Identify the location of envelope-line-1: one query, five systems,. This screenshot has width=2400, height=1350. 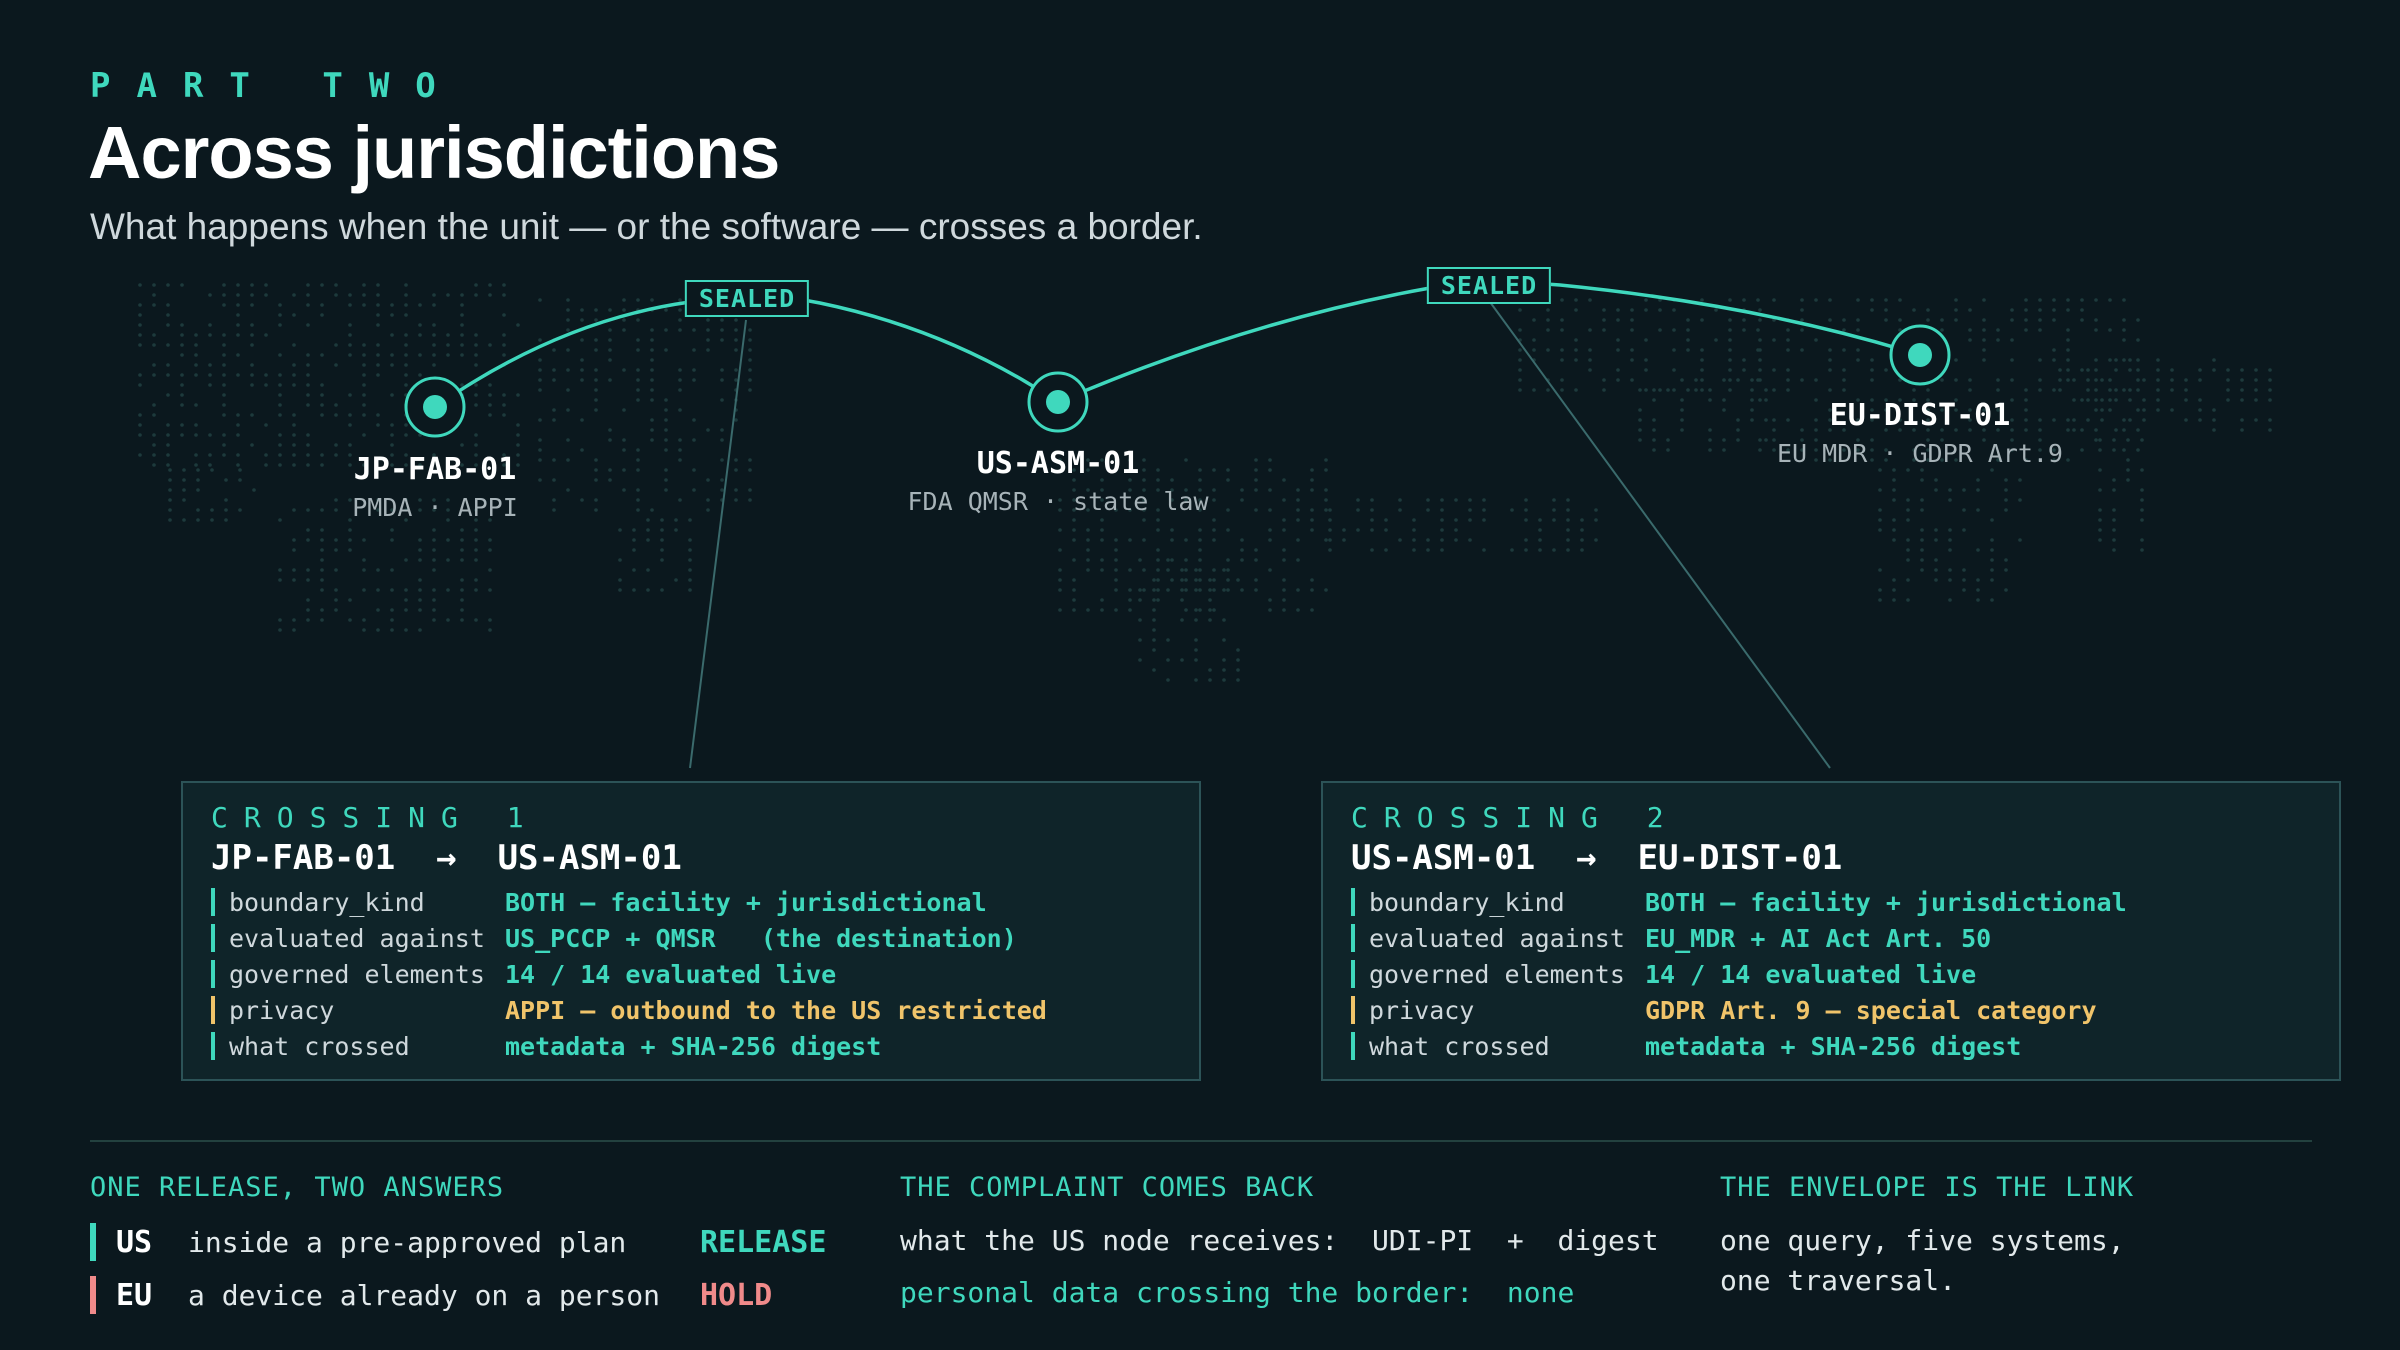
(1922, 1240).